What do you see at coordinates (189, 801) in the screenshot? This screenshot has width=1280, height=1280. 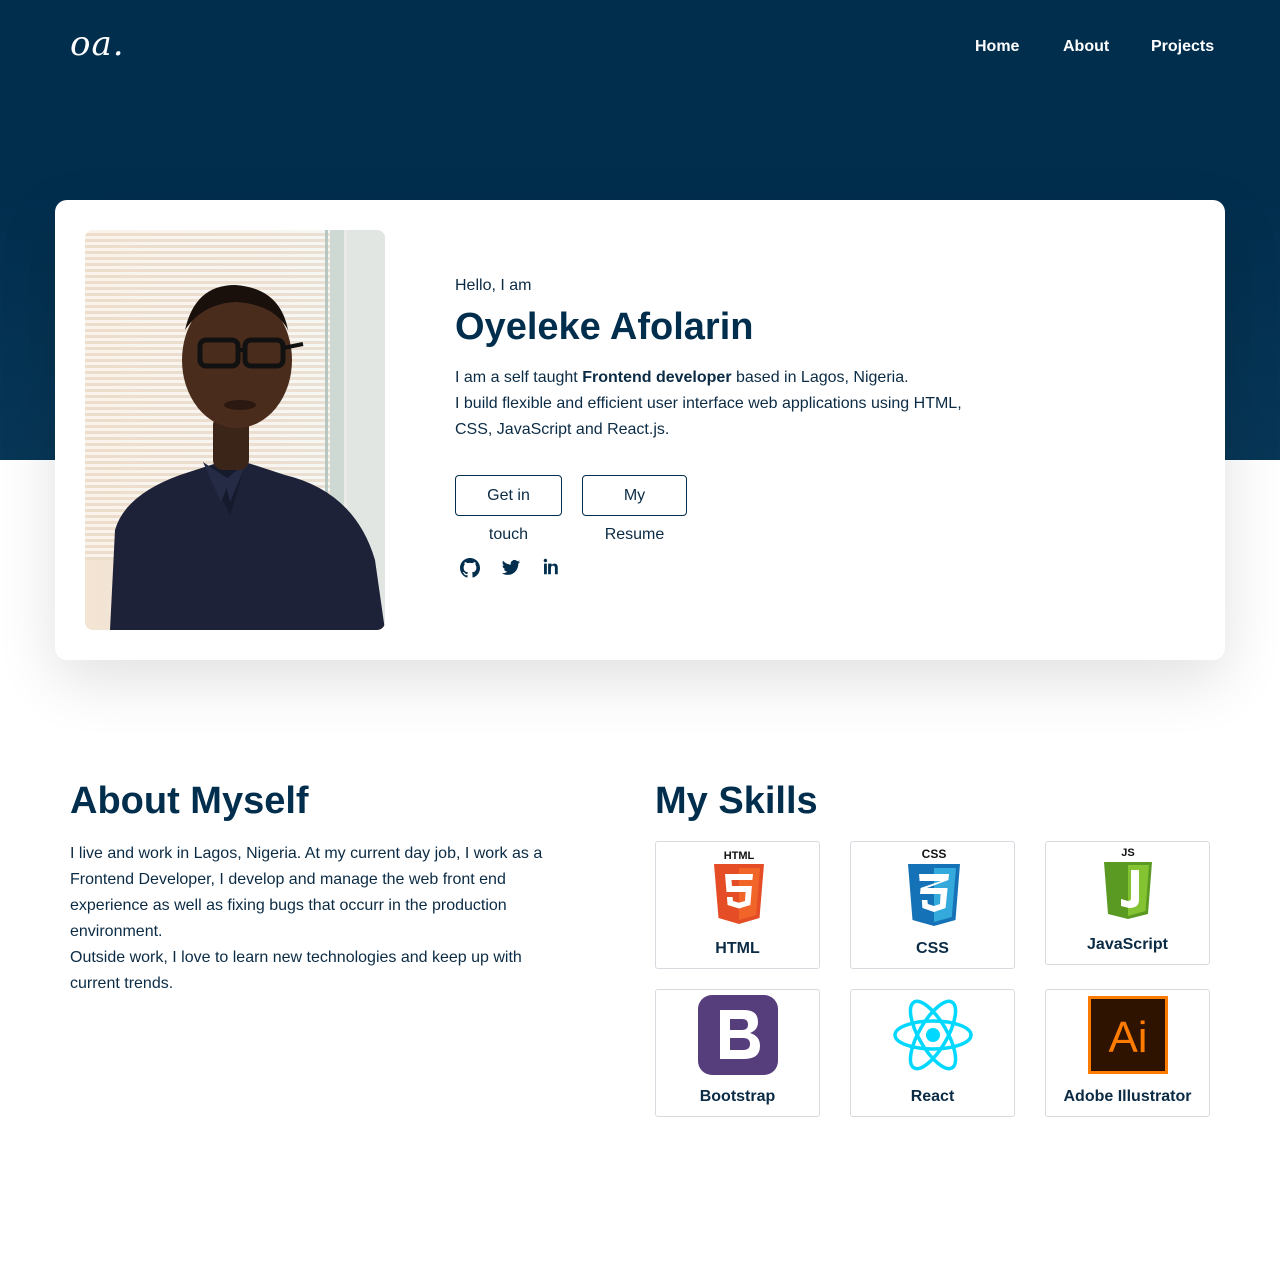 I see `about-title: About Myself` at bounding box center [189, 801].